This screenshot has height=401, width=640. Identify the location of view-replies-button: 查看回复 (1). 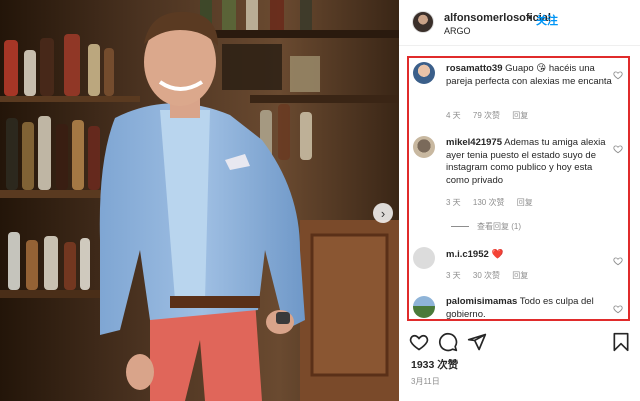
(486, 226).